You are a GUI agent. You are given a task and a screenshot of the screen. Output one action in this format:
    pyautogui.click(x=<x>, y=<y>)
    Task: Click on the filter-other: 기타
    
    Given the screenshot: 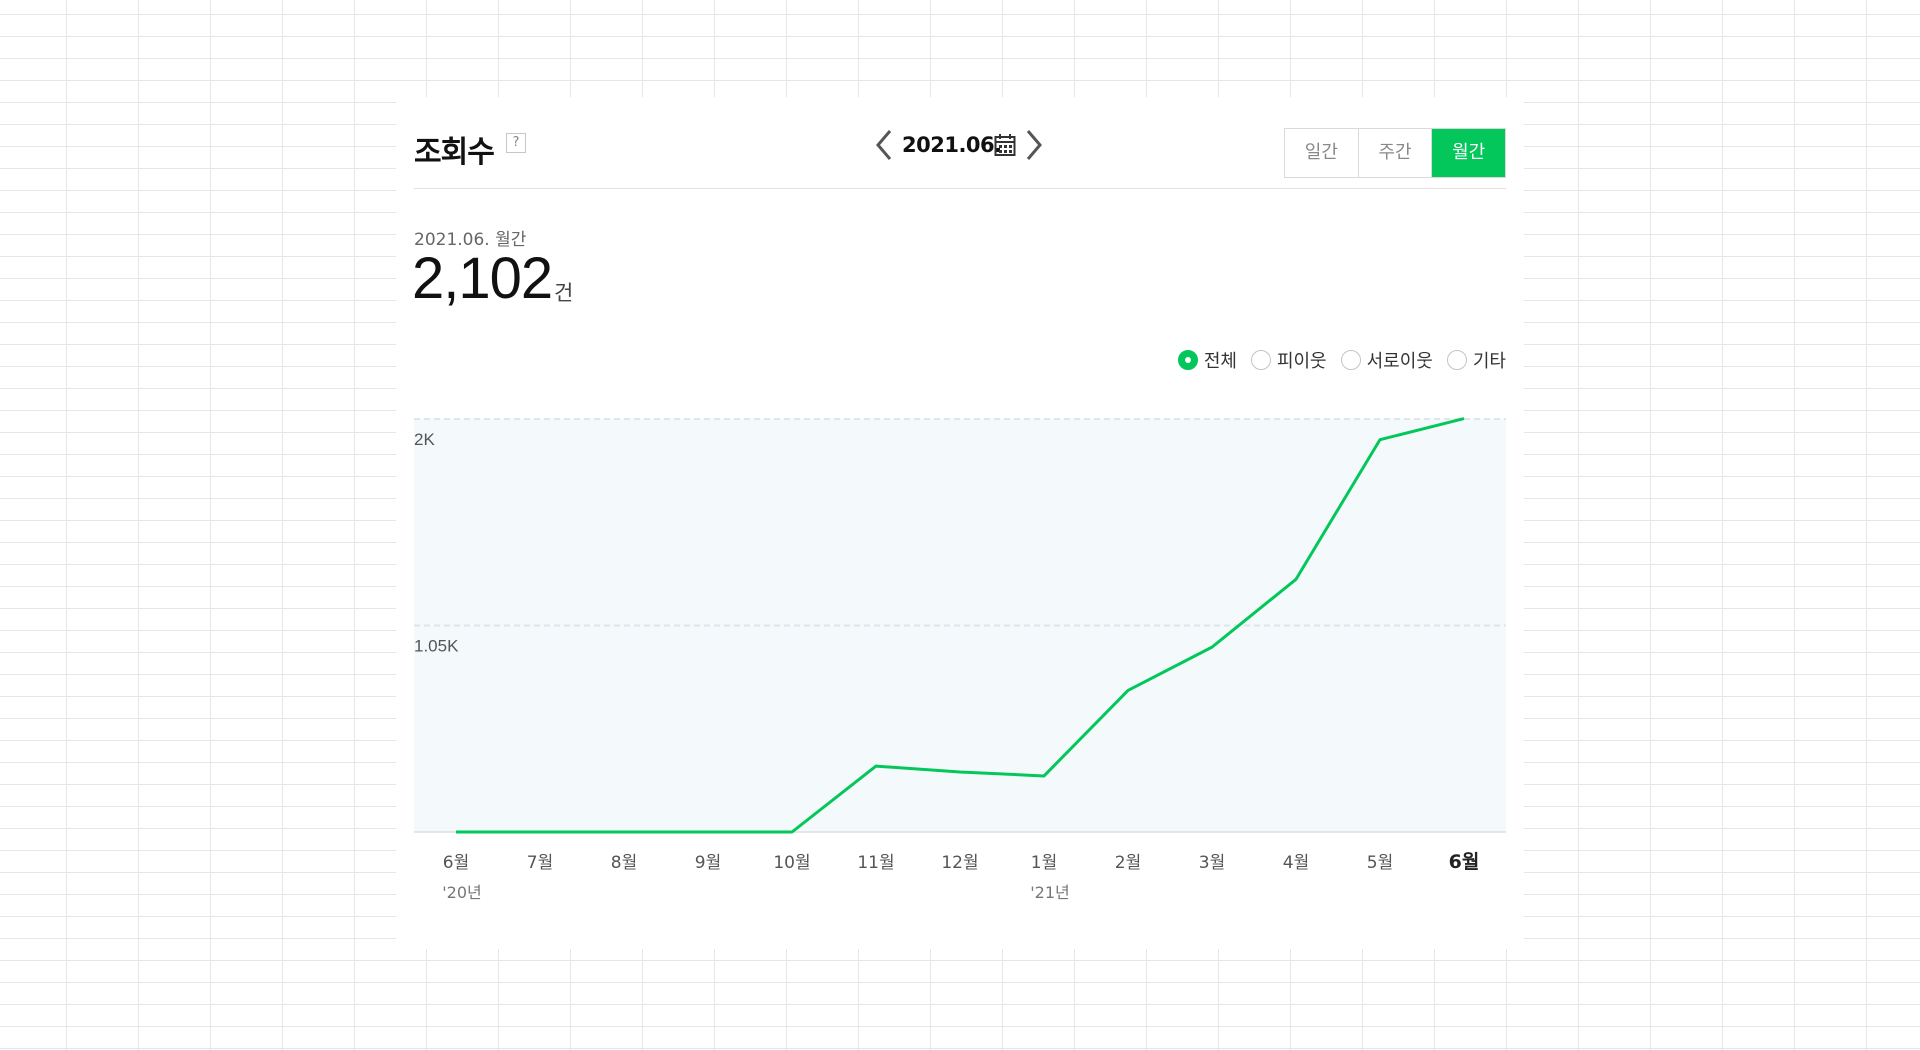 What is the action you would take?
    pyautogui.click(x=1476, y=360)
    